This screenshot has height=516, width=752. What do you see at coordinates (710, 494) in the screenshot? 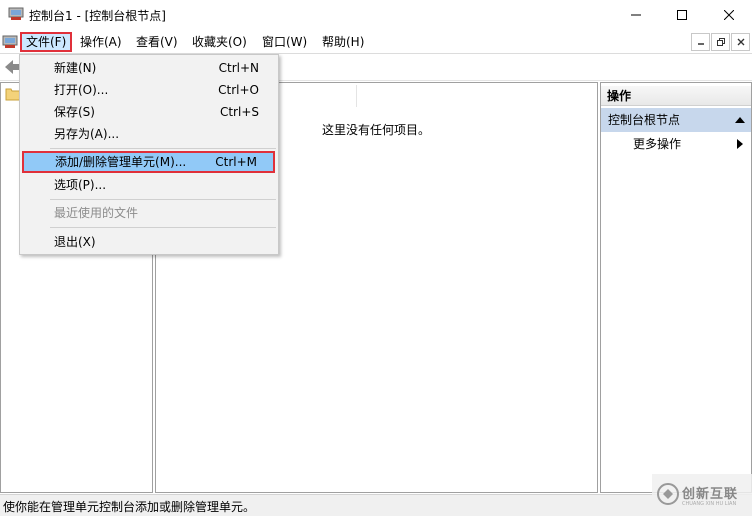
I see `watermark-text: 创新互联` at bounding box center [710, 494].